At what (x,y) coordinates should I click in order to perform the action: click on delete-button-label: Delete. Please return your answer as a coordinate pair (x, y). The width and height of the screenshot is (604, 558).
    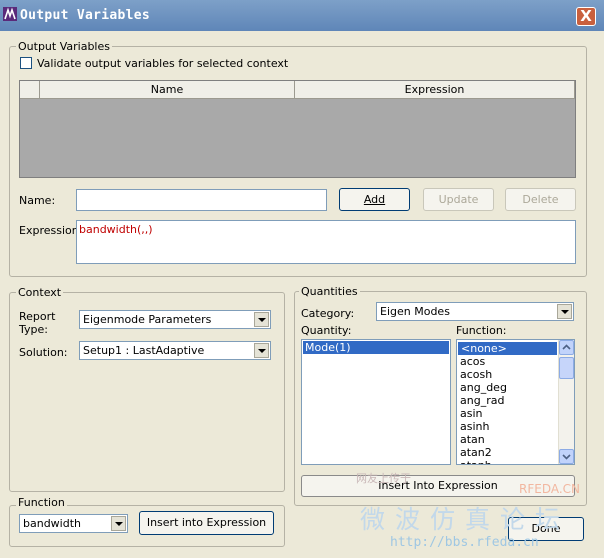
    Looking at the image, I should click on (540, 199).